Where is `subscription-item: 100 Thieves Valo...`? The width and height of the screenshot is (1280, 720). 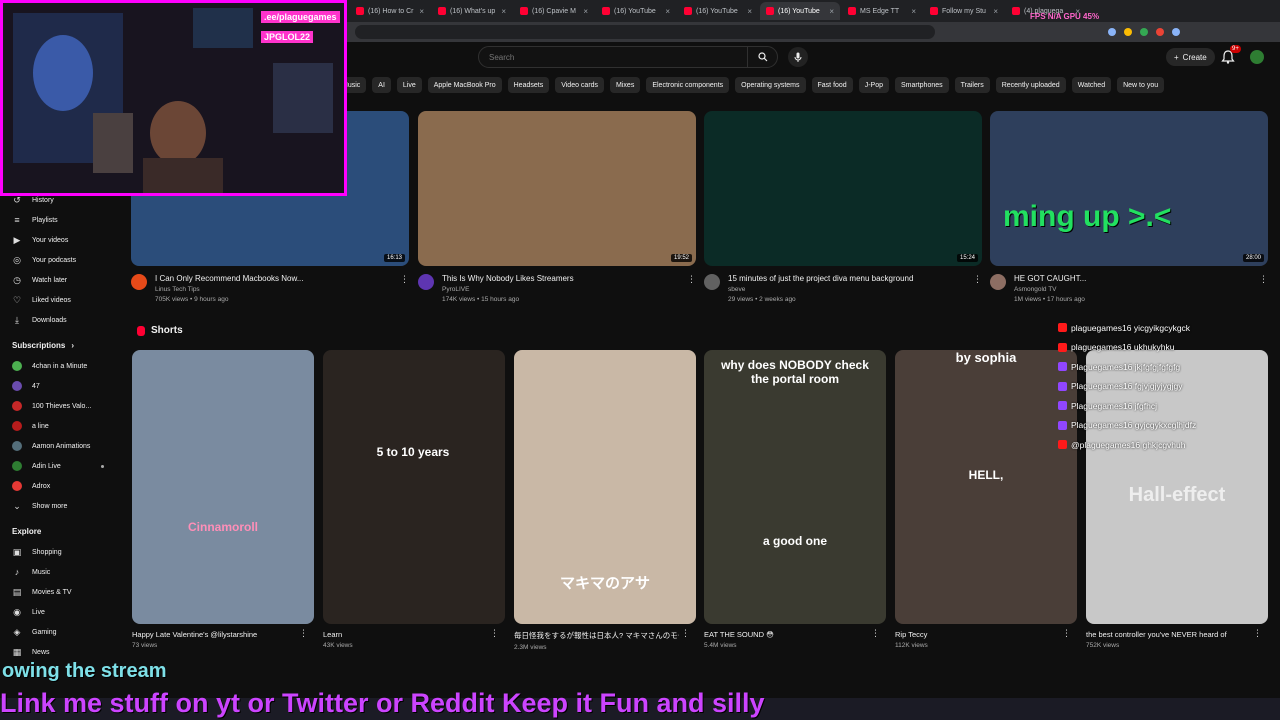
subscription-item: 100 Thieves Valo... is located at coordinates (60, 406).